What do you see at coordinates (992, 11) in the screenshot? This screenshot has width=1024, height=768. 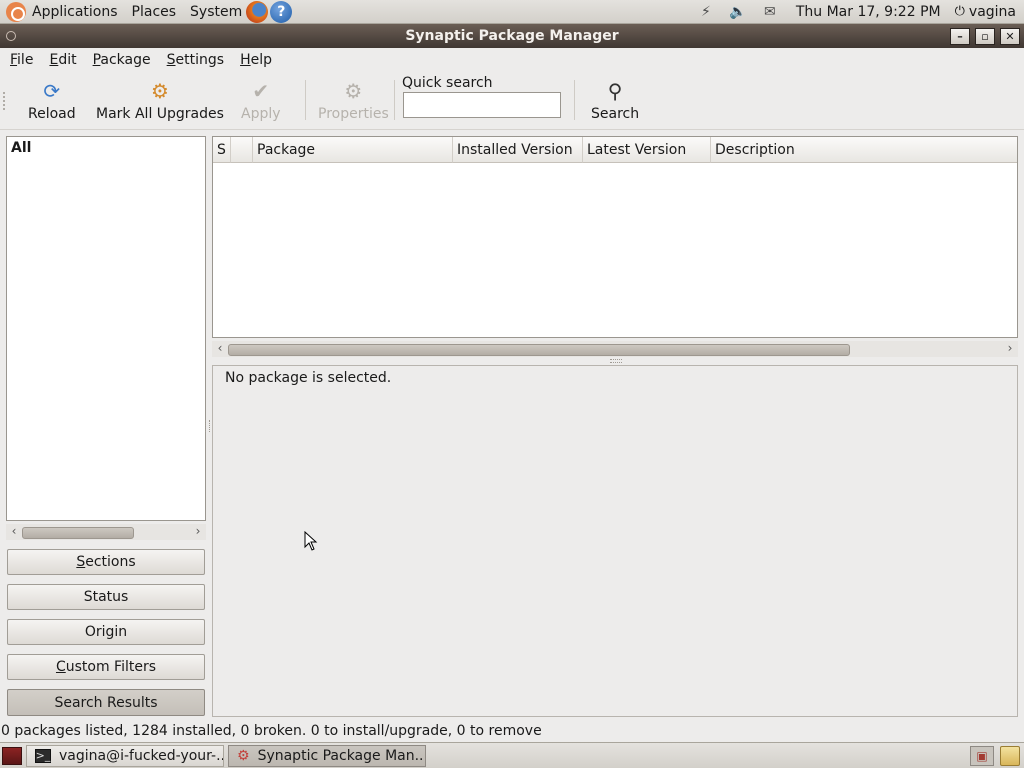 I see `user-name: vagina` at bounding box center [992, 11].